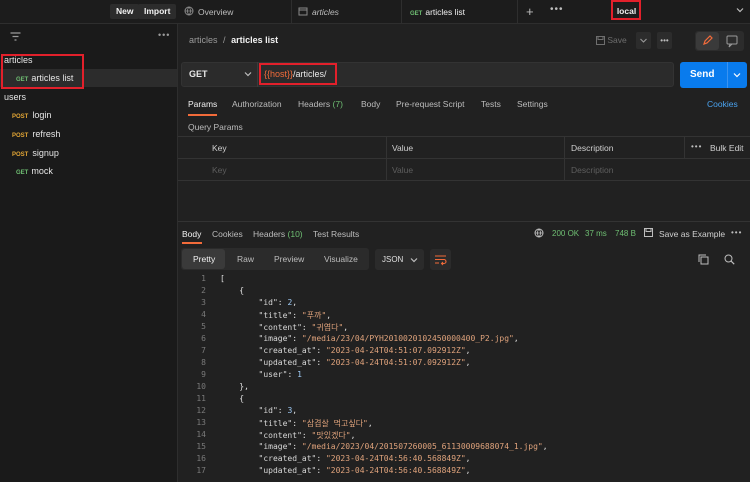 This screenshot has height=482, width=750. I want to click on add-tab-icon: +, so click(530, 11).